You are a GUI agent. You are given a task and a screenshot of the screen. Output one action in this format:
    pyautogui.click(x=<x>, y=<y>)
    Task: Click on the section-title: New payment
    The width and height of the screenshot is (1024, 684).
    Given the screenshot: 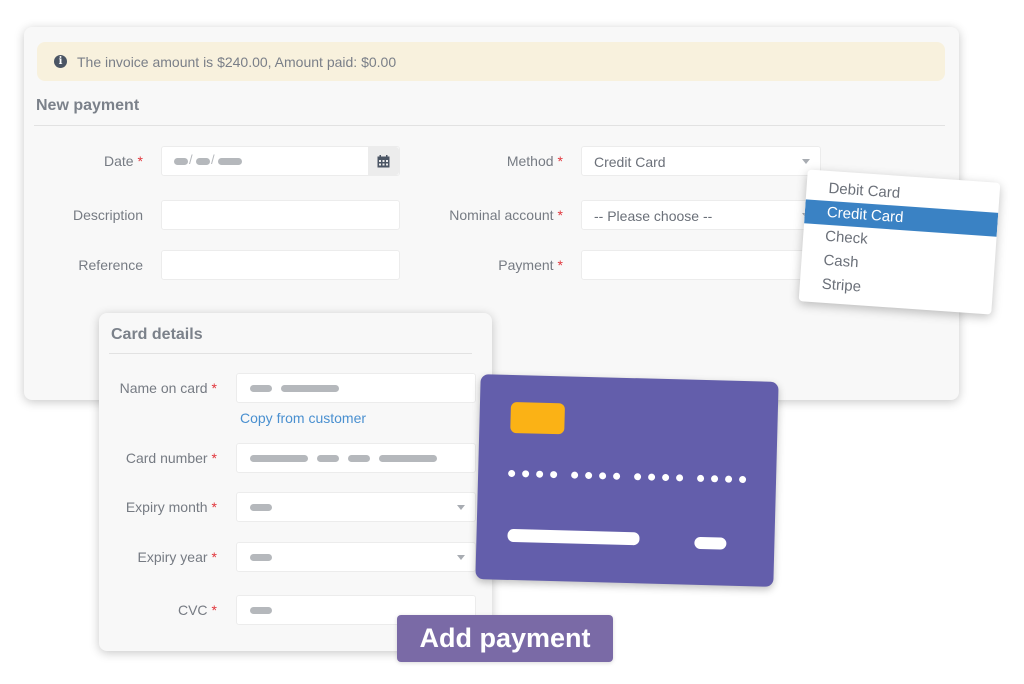 What is the action you would take?
    pyautogui.click(x=88, y=105)
    